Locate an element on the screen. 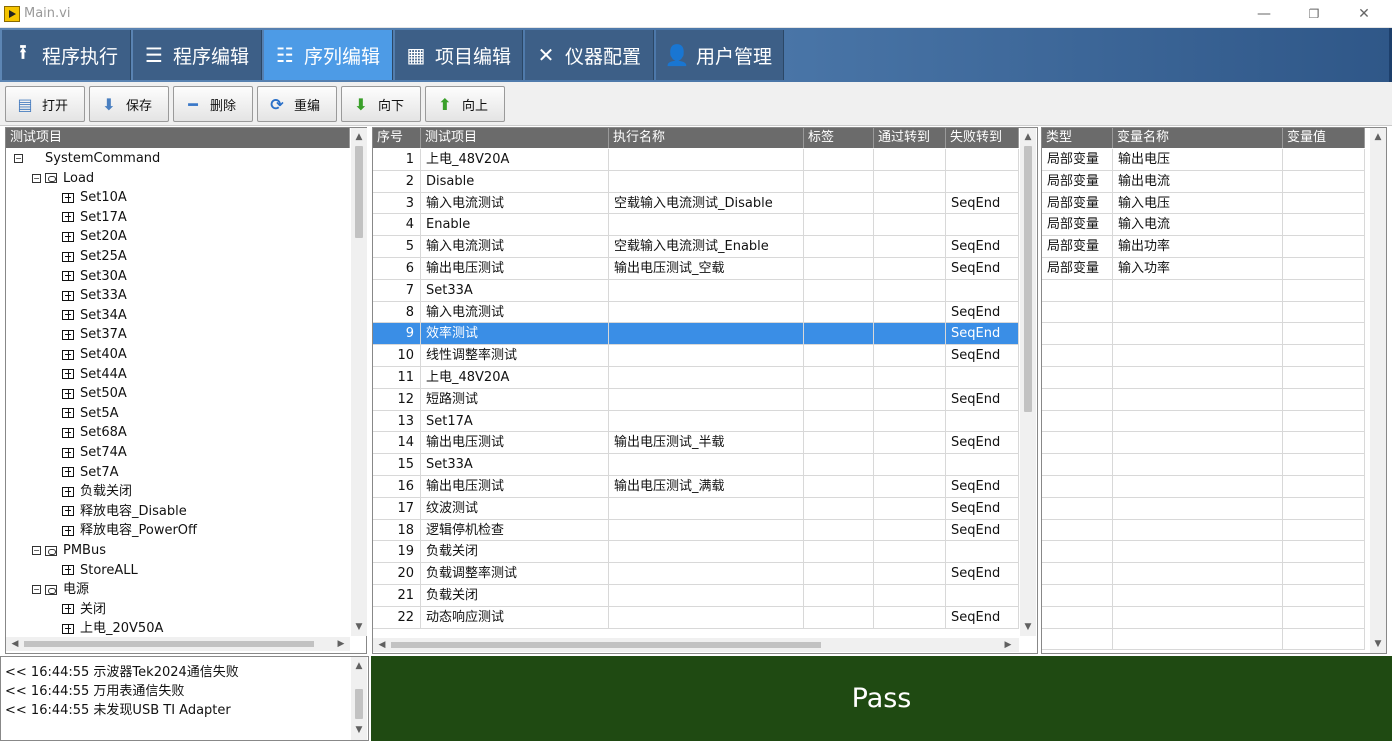  table-row: 局部变量 输入功率 is located at coordinates (1203, 269).